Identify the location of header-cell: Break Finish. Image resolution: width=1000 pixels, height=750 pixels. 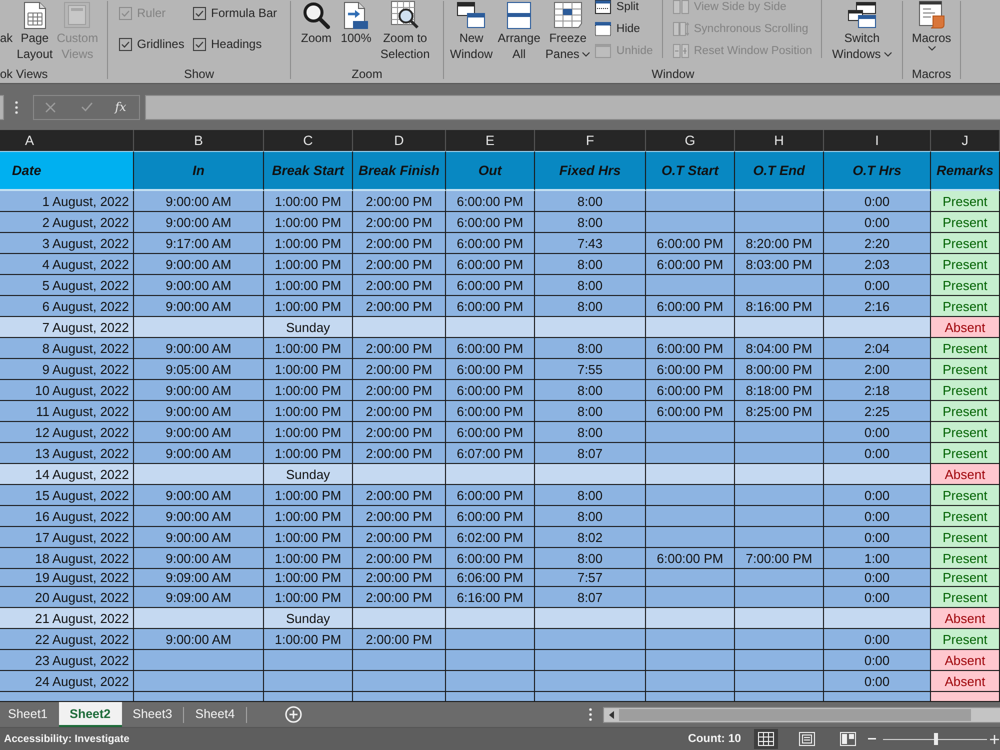
(399, 171).